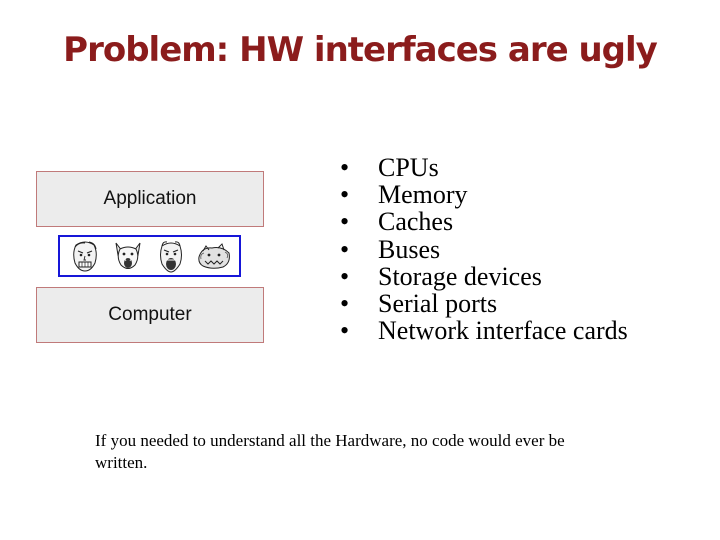 The width and height of the screenshot is (720, 540). Describe the element at coordinates (409, 249) in the screenshot. I see `bullet-text: Buses` at that location.